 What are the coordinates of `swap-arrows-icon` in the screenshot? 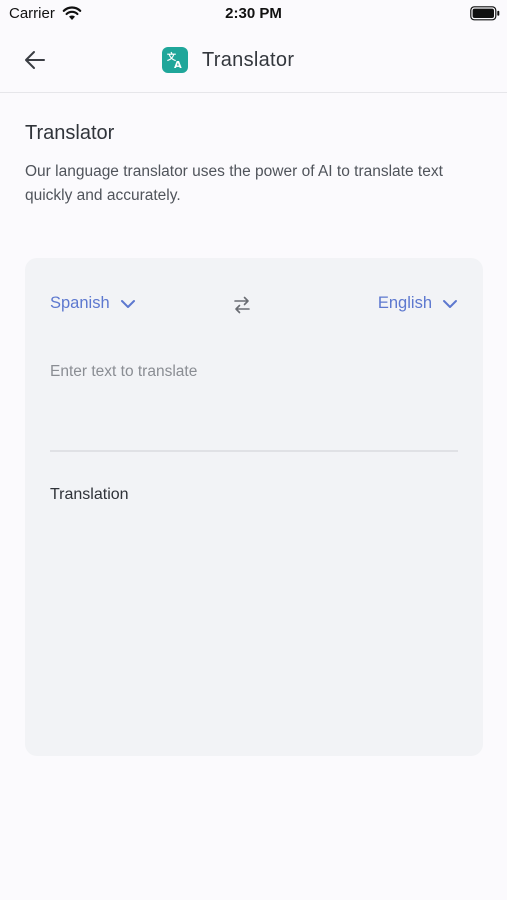 It's located at (242, 305).